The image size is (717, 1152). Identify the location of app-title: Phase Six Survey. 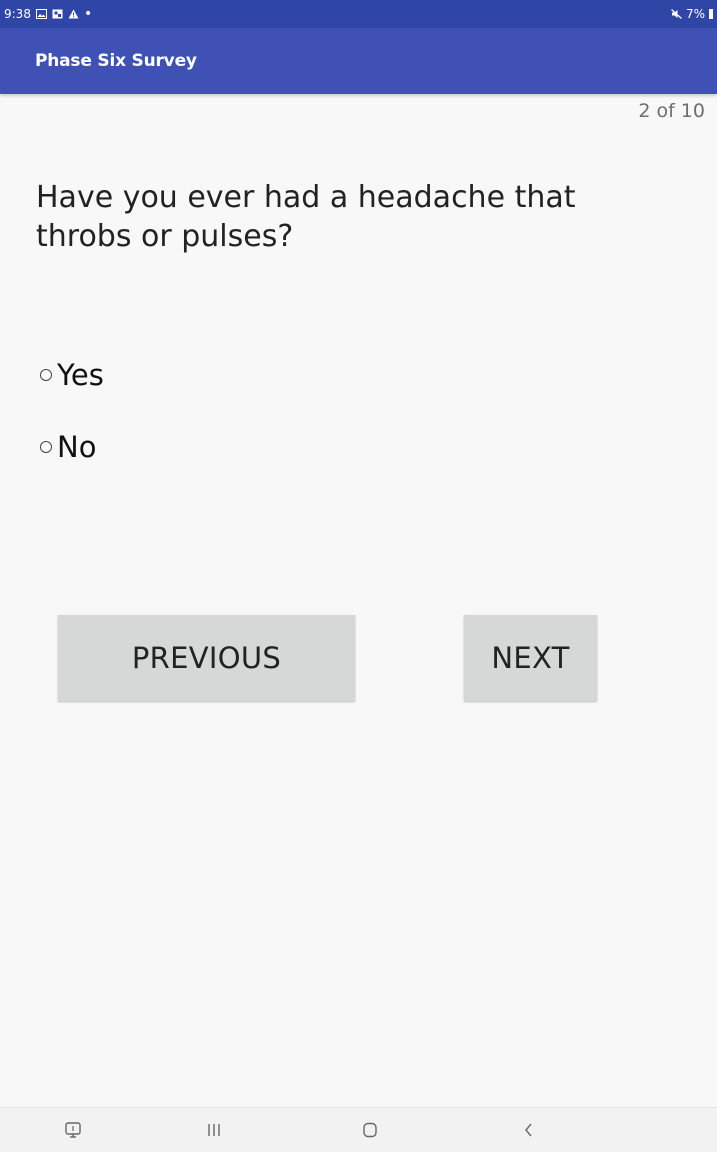
(116, 61).